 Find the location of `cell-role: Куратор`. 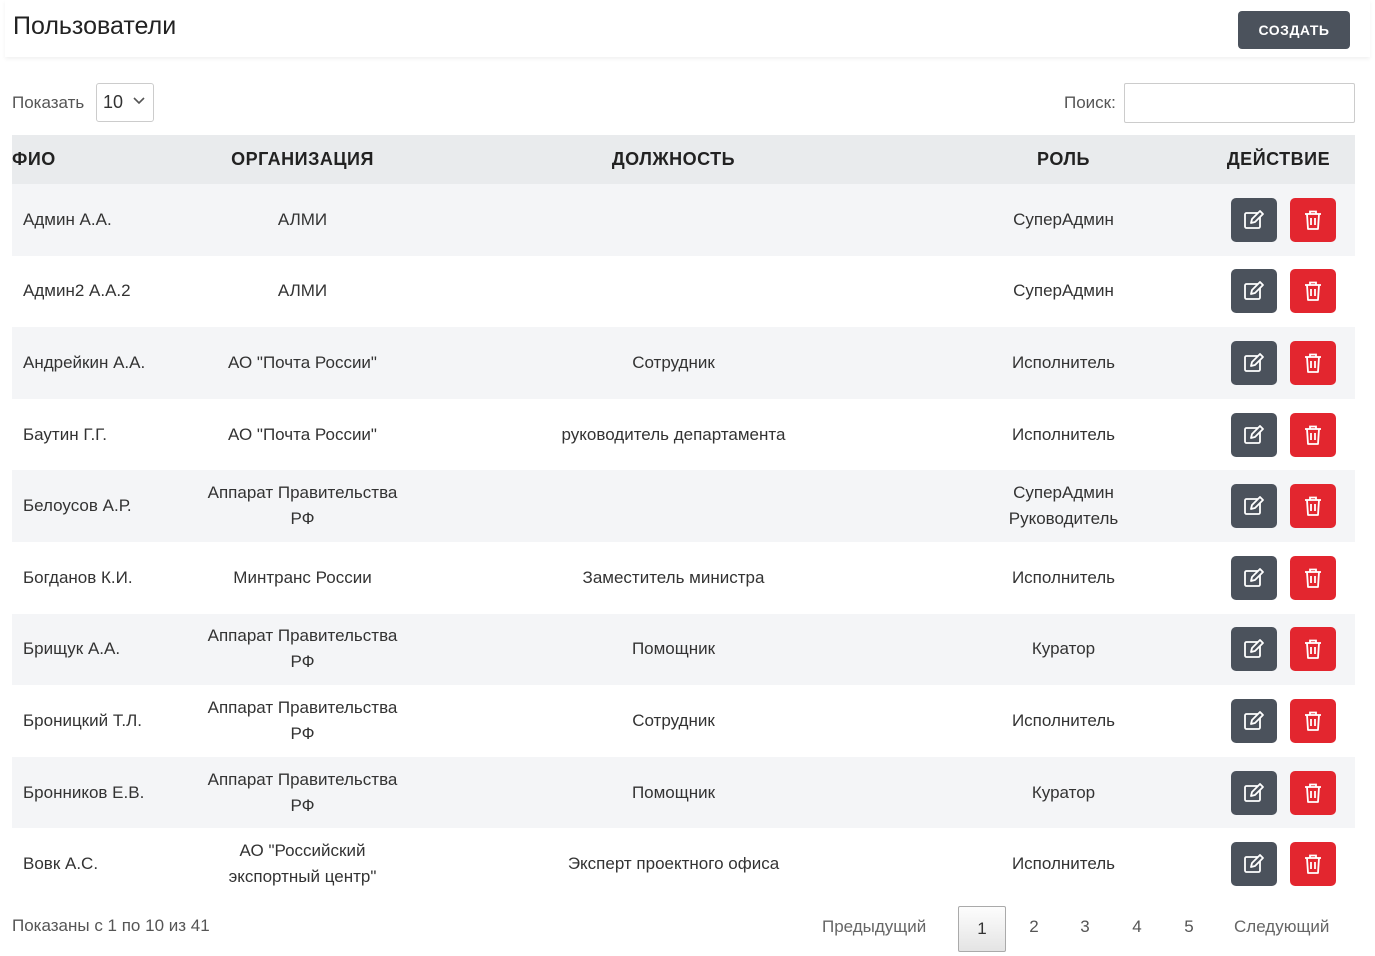

cell-role: Куратор is located at coordinates (1063, 650).